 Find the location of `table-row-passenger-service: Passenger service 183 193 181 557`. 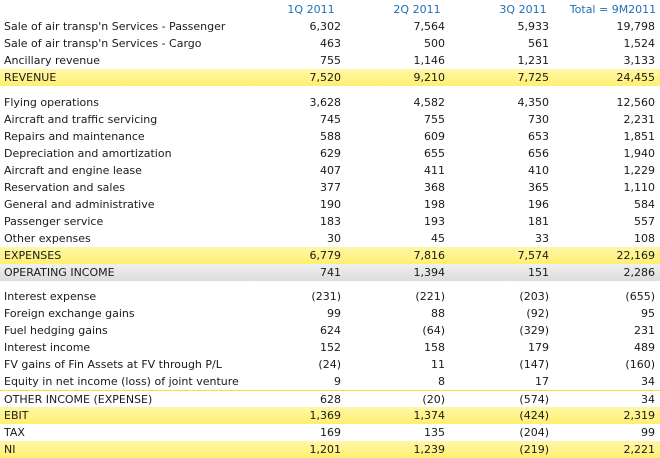

table-row-passenger-service: Passenger service 183 193 181 557 is located at coordinates (330, 221).